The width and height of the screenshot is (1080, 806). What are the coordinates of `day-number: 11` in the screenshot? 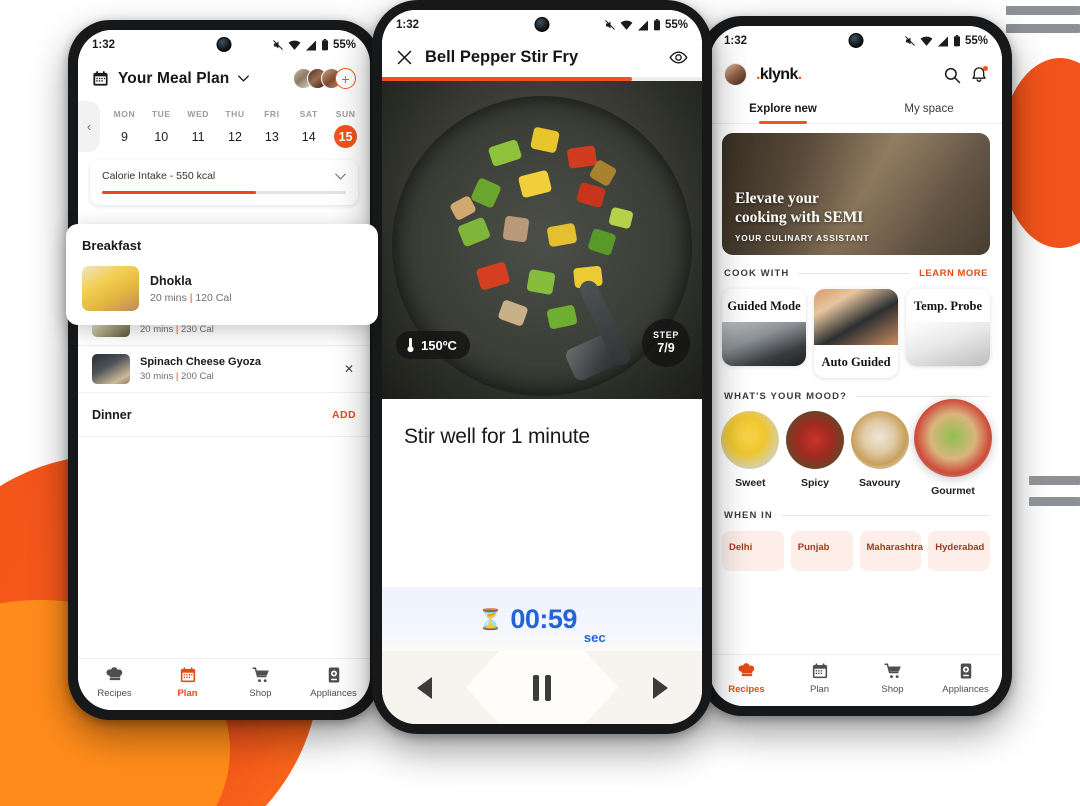 It's located at (198, 136).